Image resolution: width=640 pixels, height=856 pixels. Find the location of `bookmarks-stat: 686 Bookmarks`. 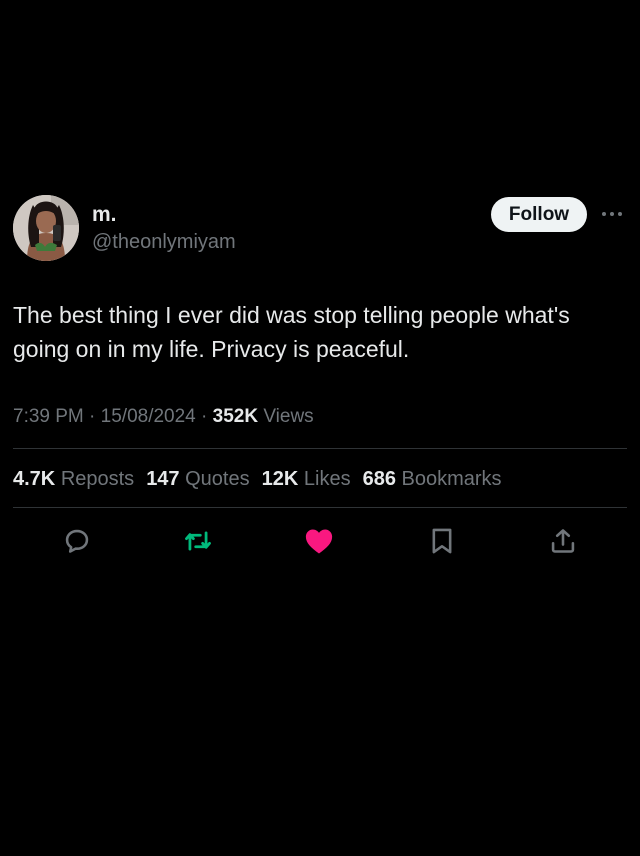

bookmarks-stat: 686 Bookmarks is located at coordinates (432, 479).